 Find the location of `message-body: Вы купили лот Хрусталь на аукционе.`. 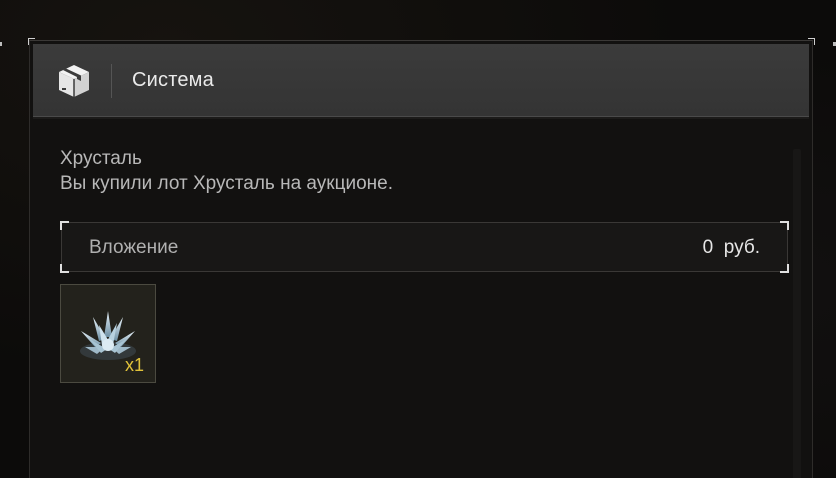

message-body: Вы купили лот Хрусталь на аукционе. is located at coordinates (226, 183).